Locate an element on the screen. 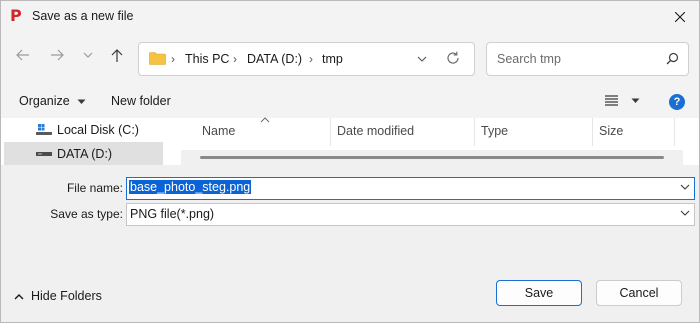  up-button is located at coordinates (117, 59).